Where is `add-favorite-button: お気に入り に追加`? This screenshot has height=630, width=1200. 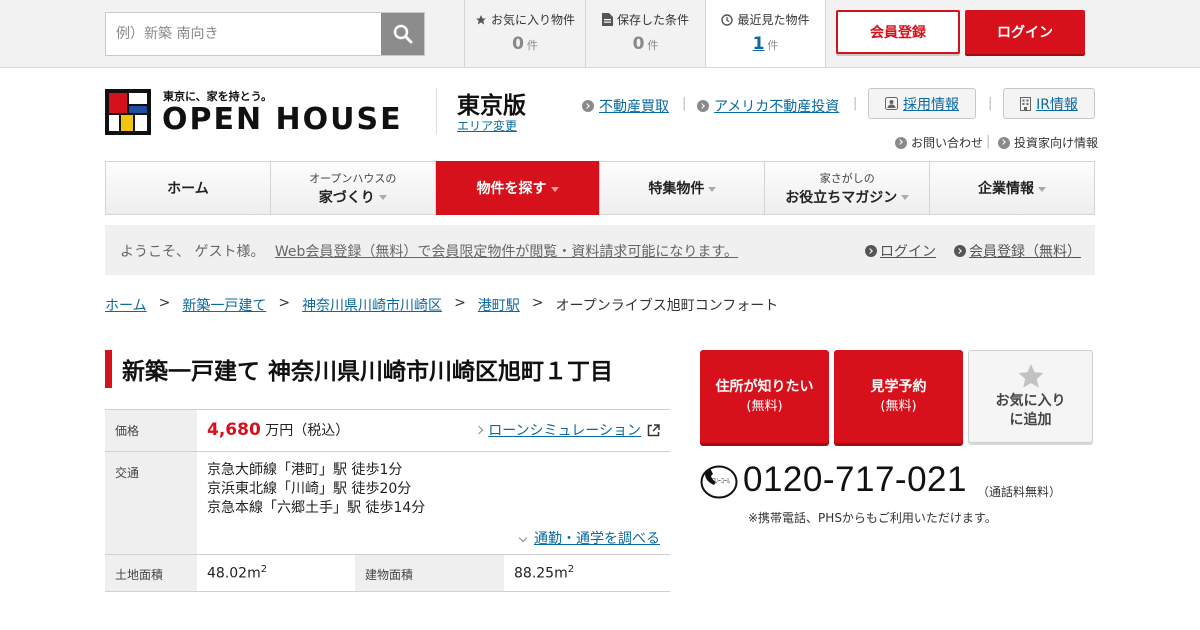 add-favorite-button: お気に入り に追加 is located at coordinates (1030, 396).